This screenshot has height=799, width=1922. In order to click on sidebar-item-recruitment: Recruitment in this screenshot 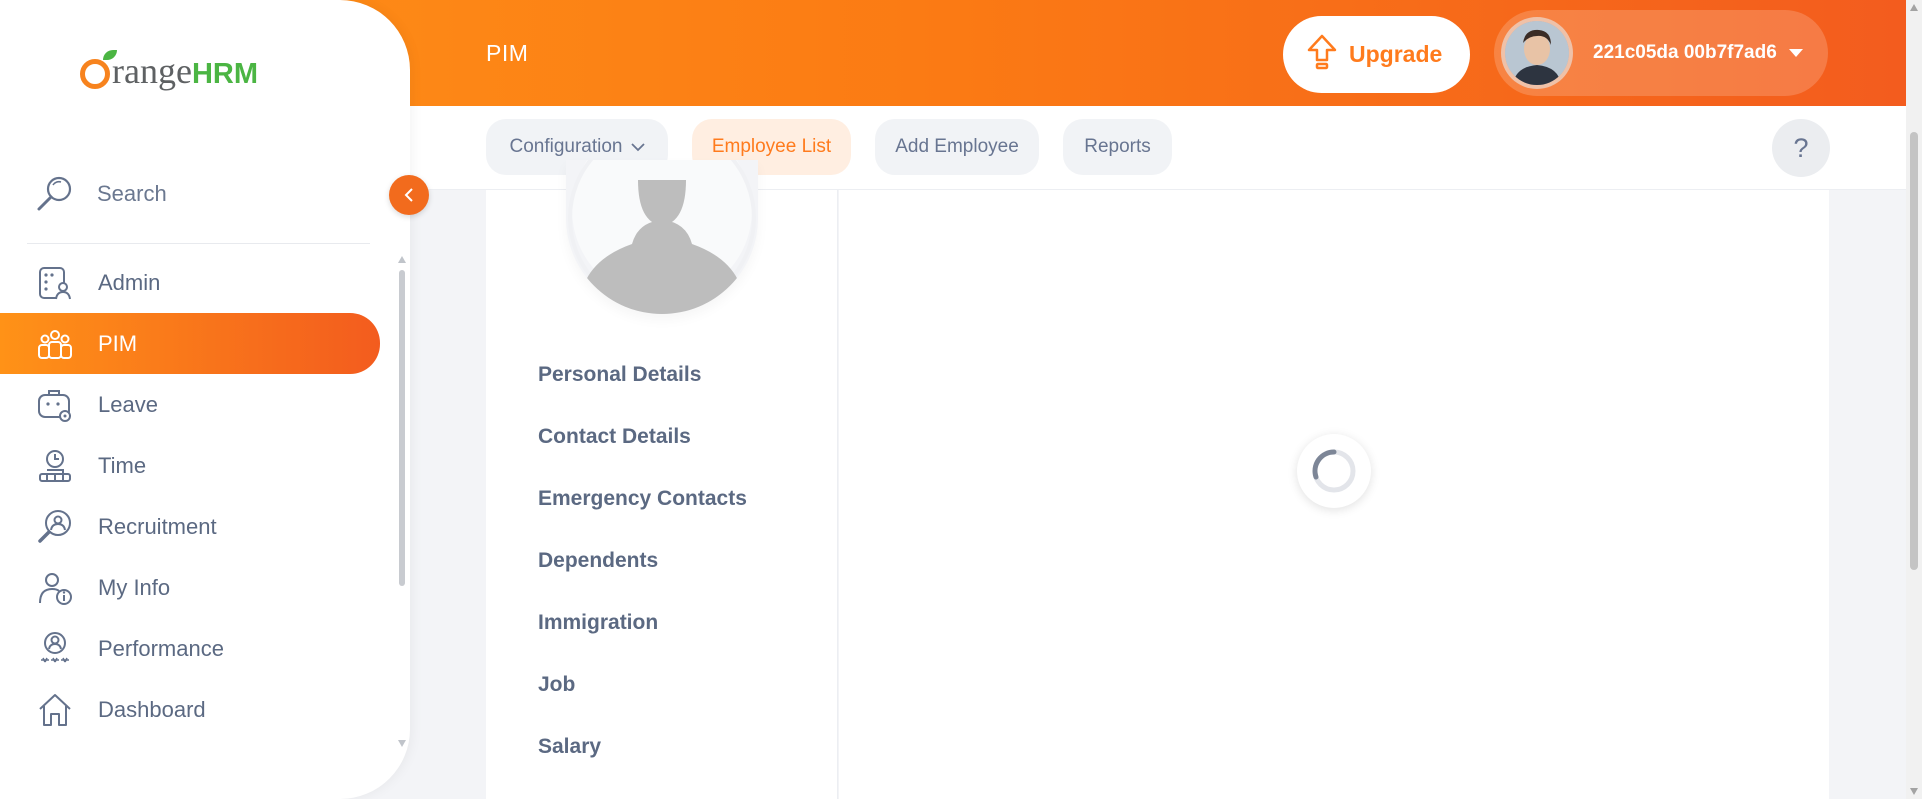, I will do `click(190, 526)`.